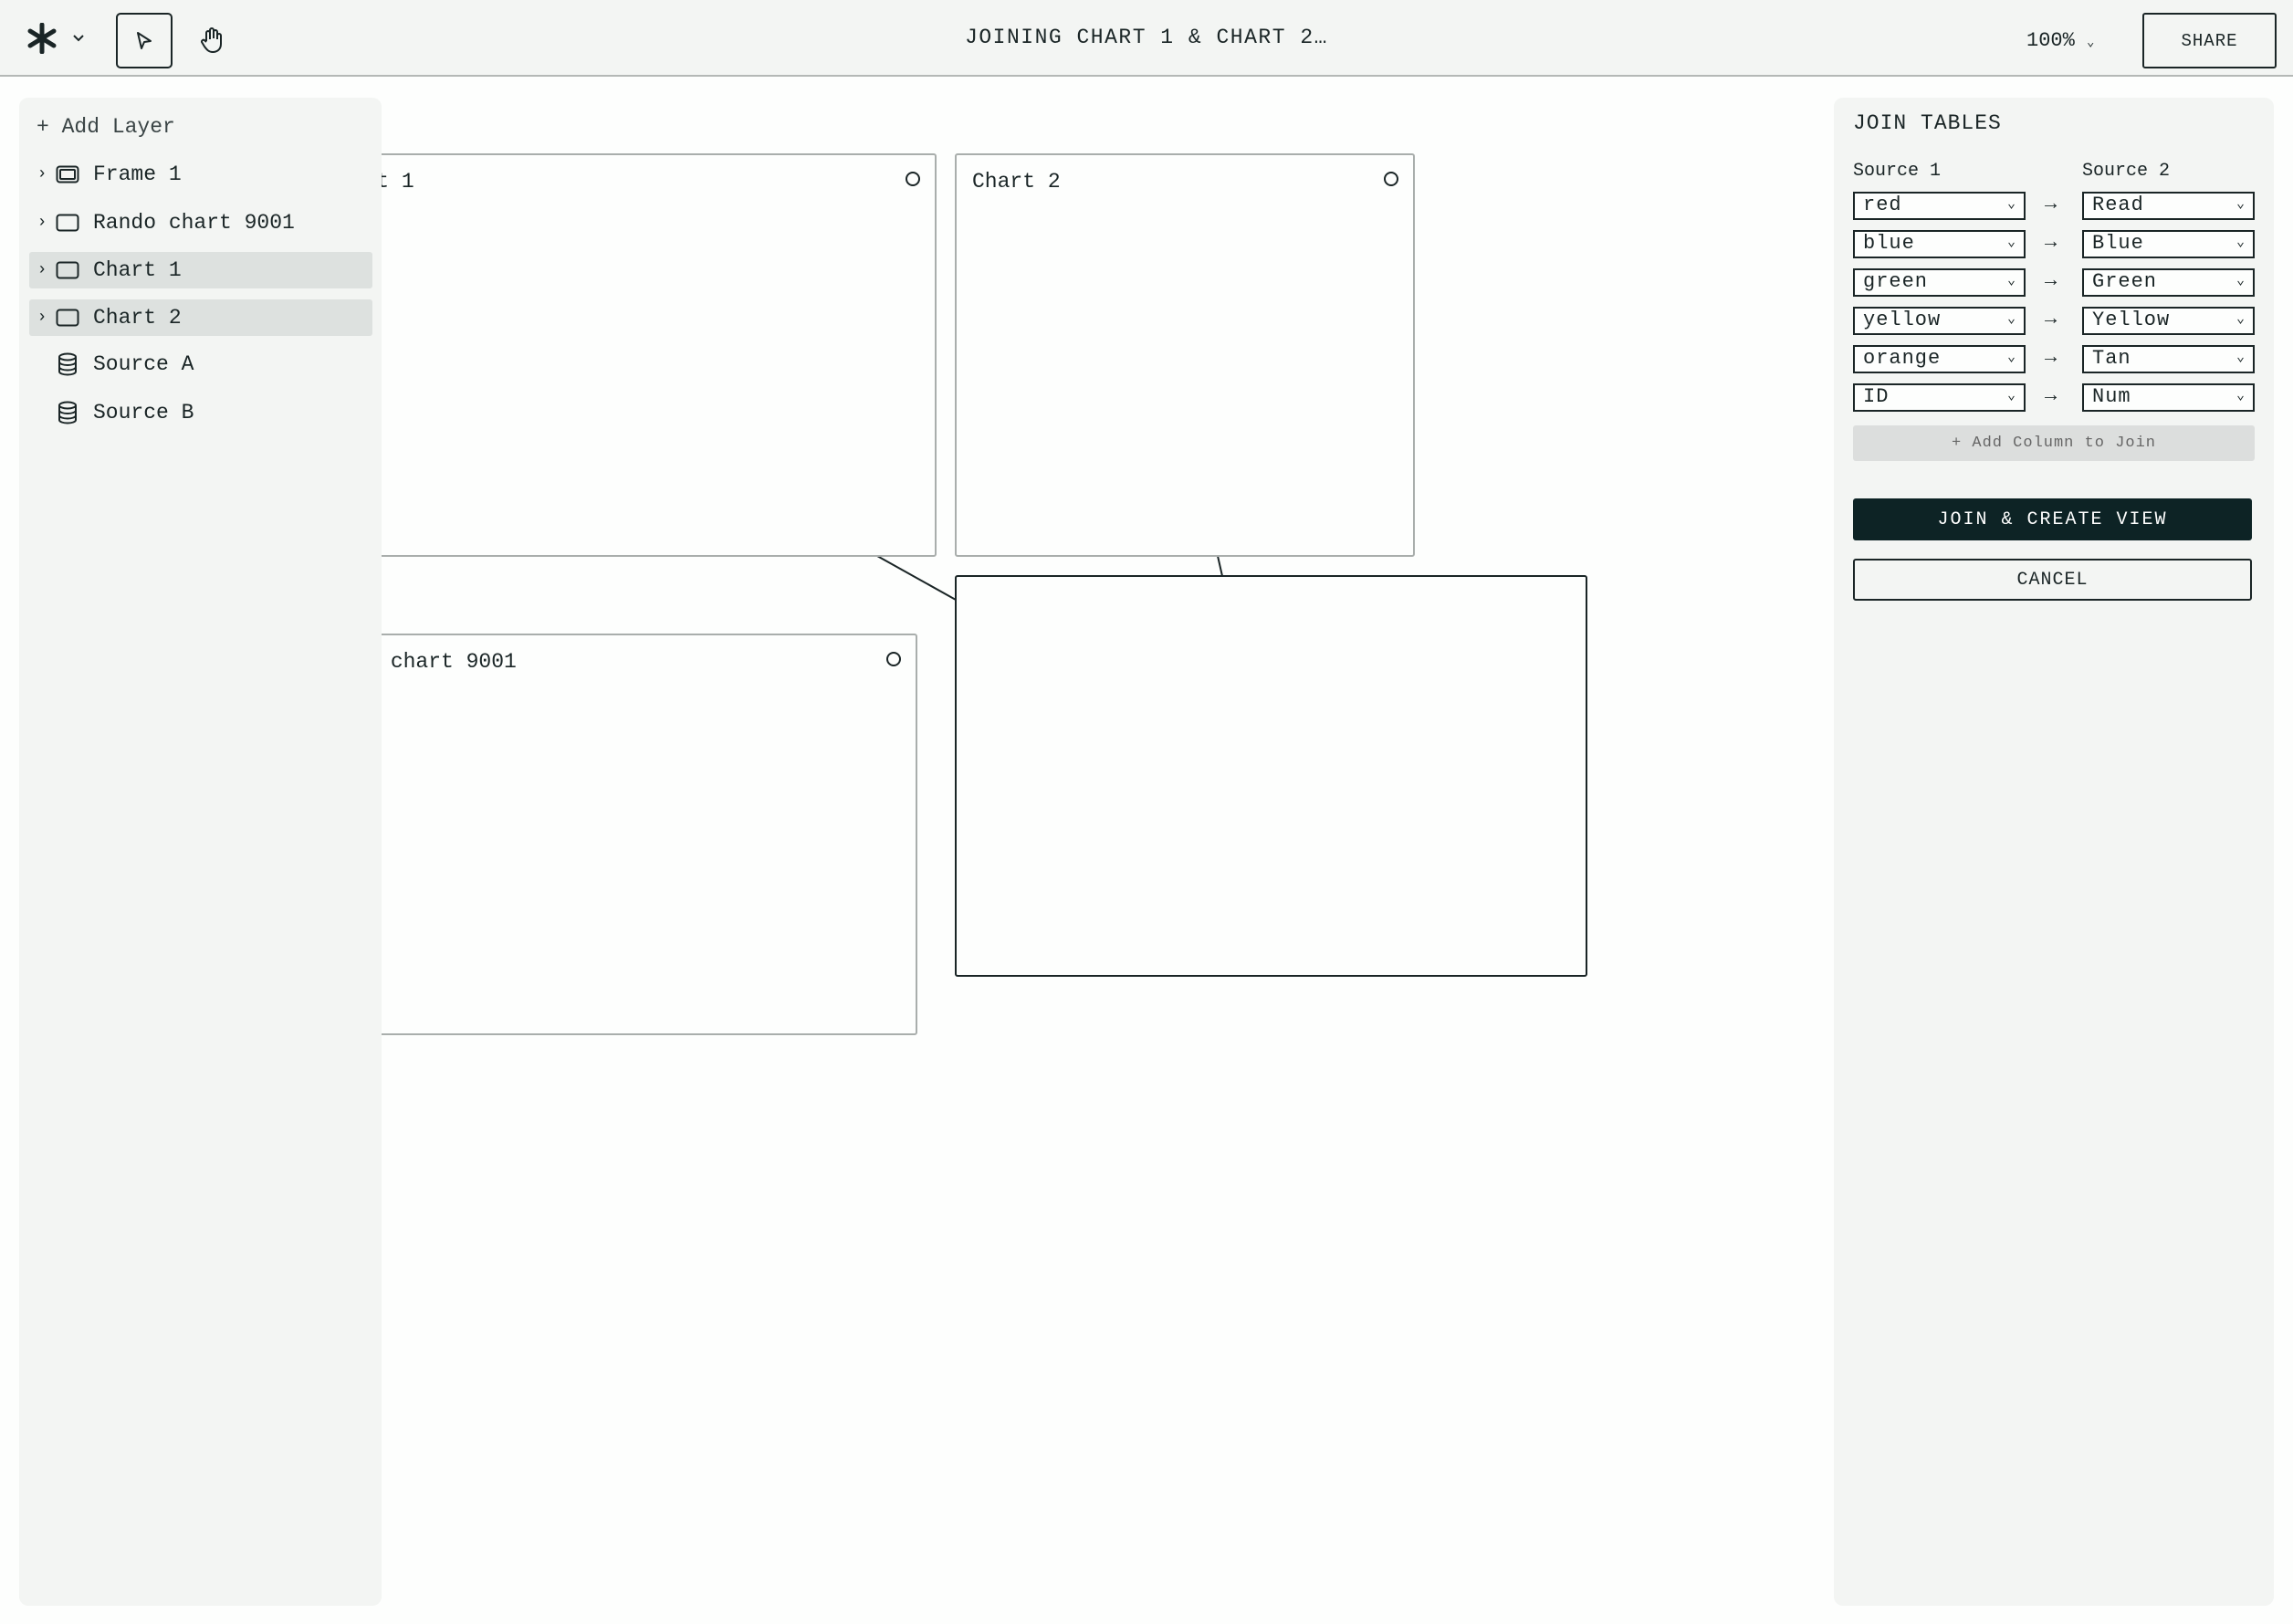 The width and height of the screenshot is (2293, 1624). What do you see at coordinates (67, 174) in the screenshot?
I see `frame-icon` at bounding box center [67, 174].